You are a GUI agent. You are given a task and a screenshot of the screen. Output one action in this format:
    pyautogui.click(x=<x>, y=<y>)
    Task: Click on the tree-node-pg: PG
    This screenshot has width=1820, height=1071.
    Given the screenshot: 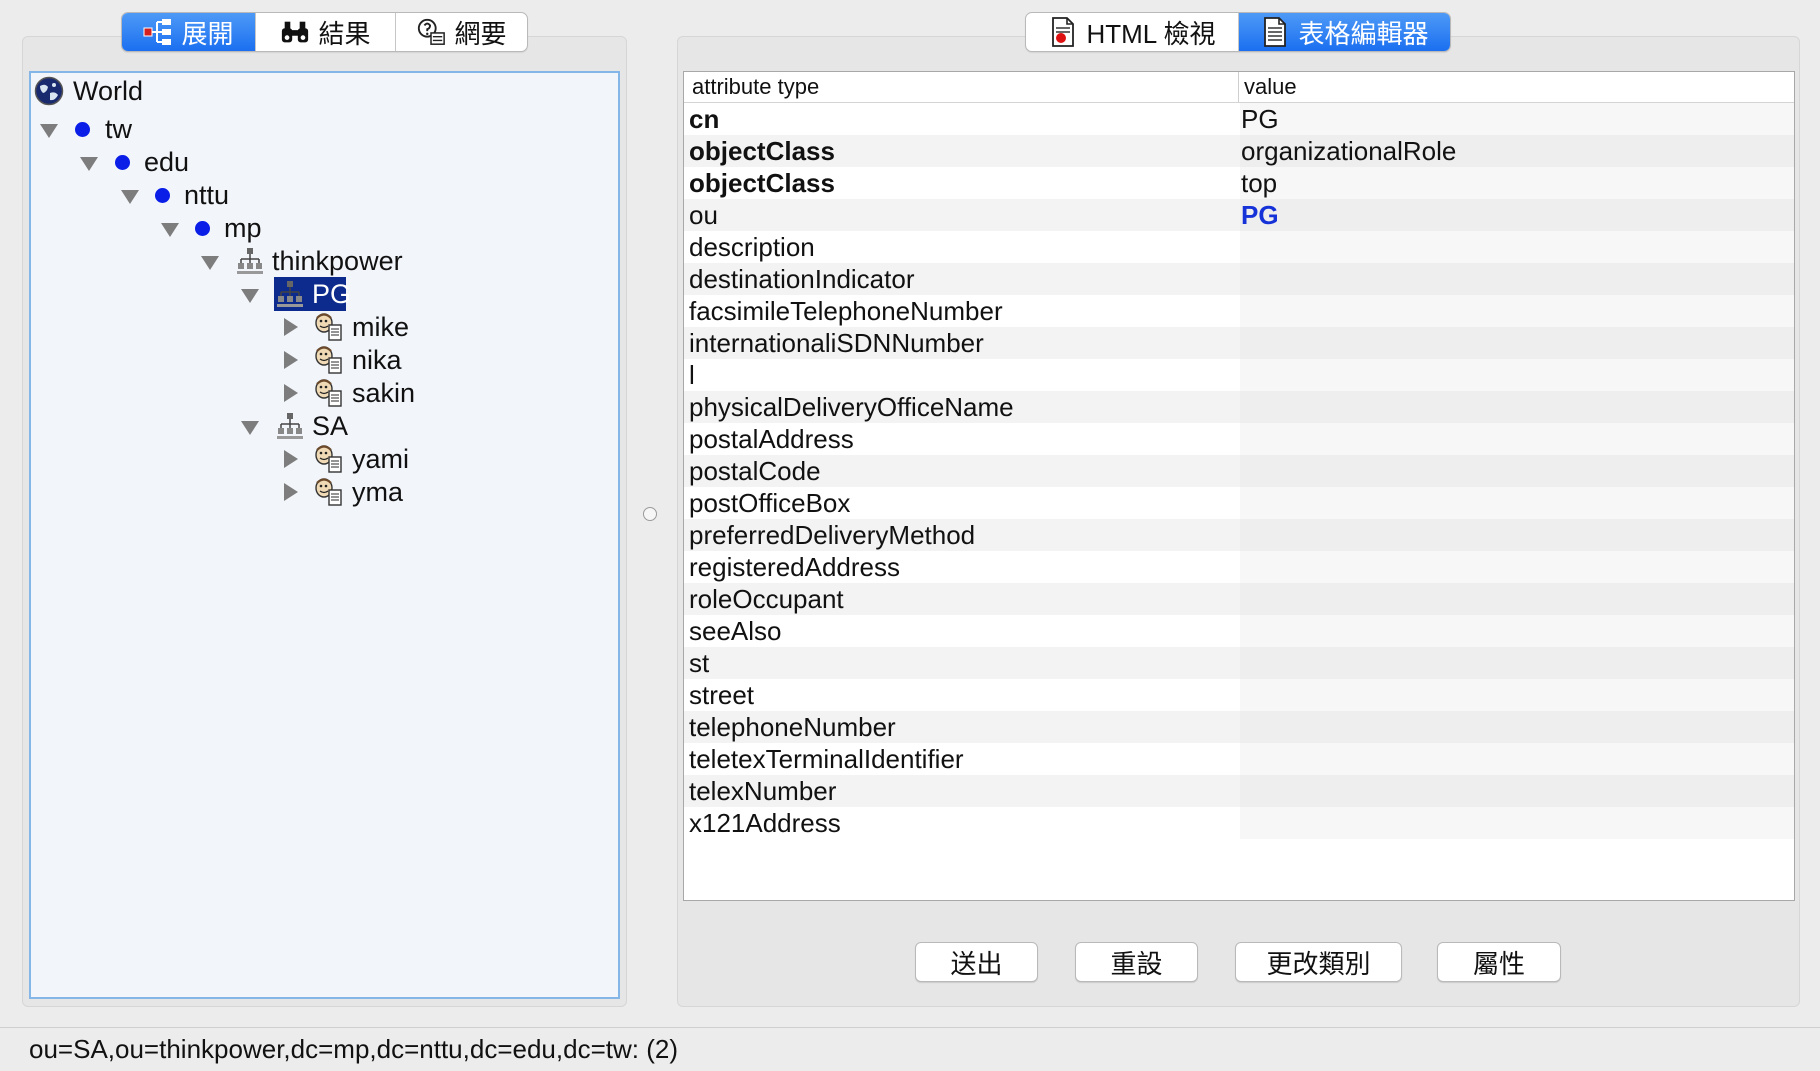 What is the action you would take?
    pyautogui.click(x=256, y=294)
    